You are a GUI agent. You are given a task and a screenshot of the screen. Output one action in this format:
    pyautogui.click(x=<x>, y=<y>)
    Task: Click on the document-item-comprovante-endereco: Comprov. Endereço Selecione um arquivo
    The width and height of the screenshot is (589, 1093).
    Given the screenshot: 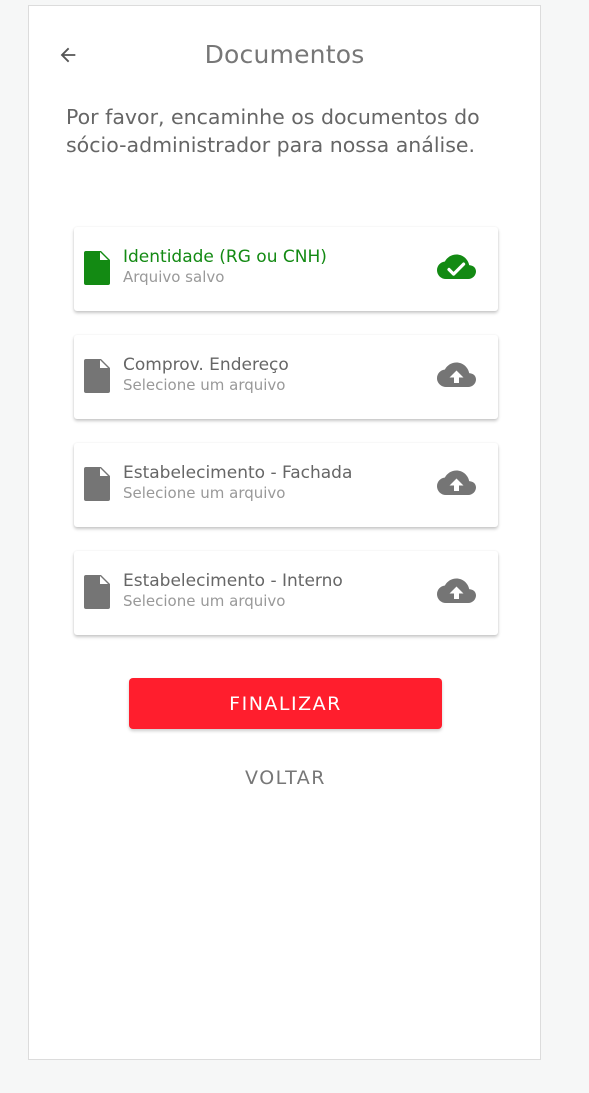 What is the action you would take?
    pyautogui.click(x=286, y=377)
    